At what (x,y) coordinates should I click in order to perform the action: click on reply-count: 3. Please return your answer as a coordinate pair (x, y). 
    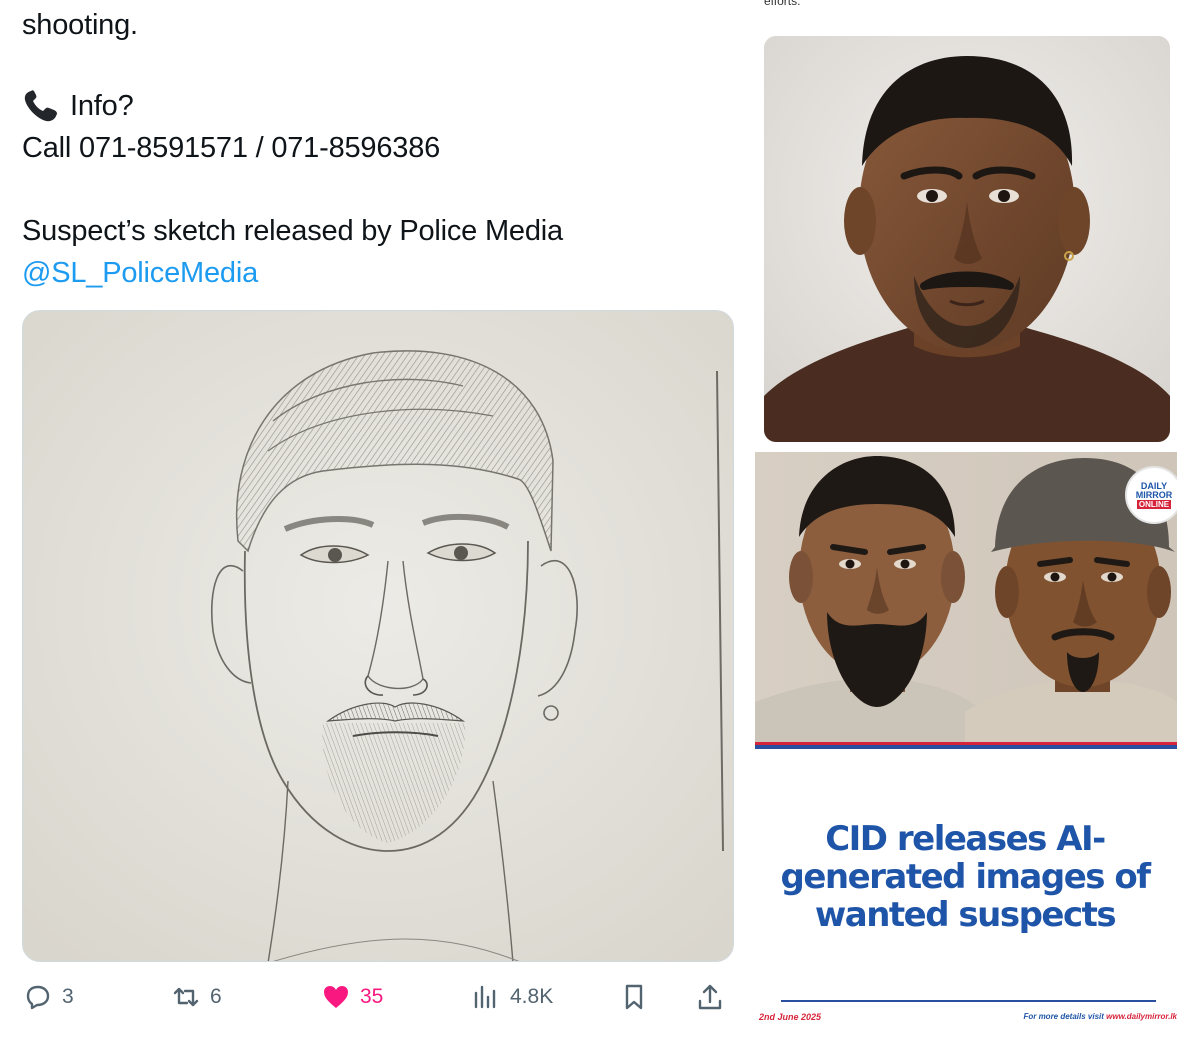
    Looking at the image, I should click on (68, 996).